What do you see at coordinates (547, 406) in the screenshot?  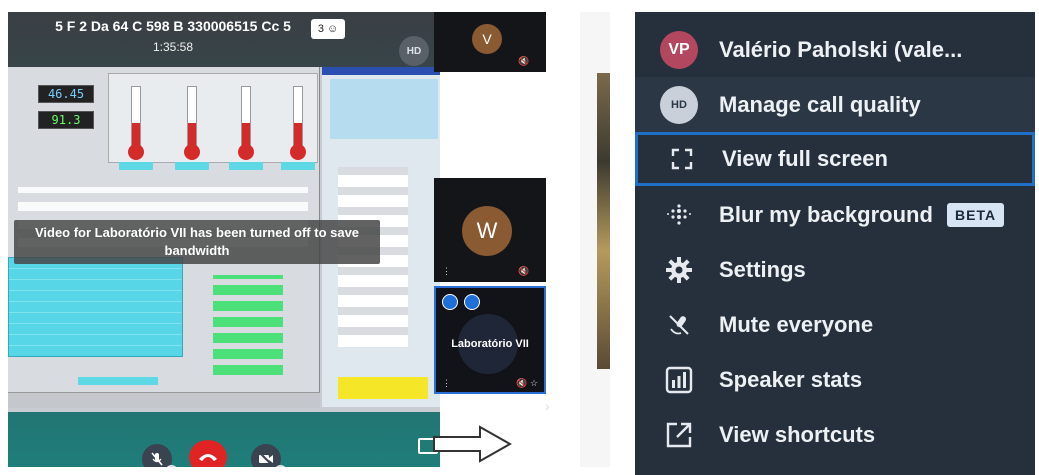 I see `chevron-right-icon: ›` at bounding box center [547, 406].